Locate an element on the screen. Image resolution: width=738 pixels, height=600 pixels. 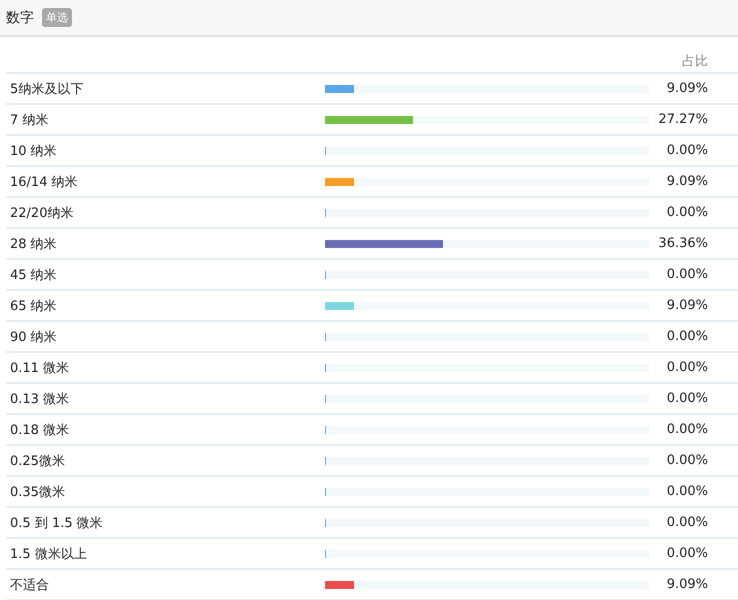
option-label: 22/20纳米 is located at coordinates (41, 213).